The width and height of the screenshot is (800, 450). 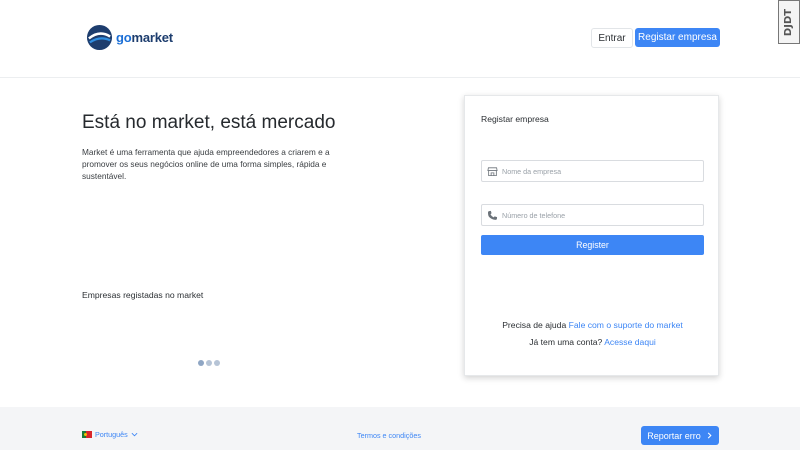 I want to click on help-text: Precisa de ajuda, so click(x=534, y=325).